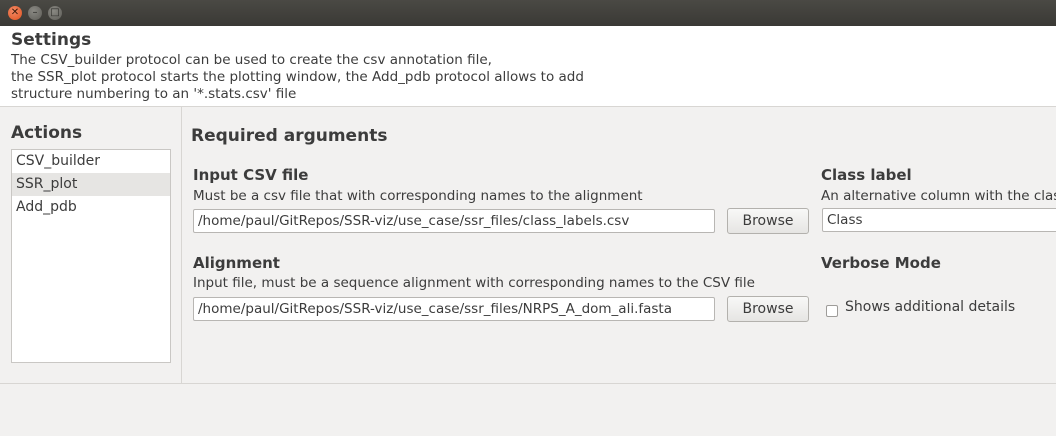 Image resolution: width=1056 pixels, height=436 pixels. What do you see at coordinates (91, 184) in the screenshot?
I see `action-item-ssr-plot: SSR_plot` at bounding box center [91, 184].